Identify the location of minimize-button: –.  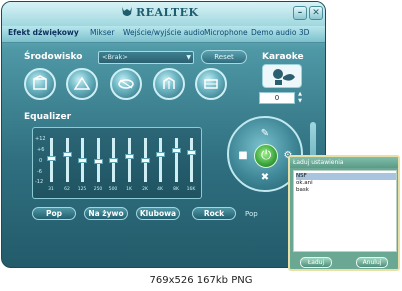
(300, 13).